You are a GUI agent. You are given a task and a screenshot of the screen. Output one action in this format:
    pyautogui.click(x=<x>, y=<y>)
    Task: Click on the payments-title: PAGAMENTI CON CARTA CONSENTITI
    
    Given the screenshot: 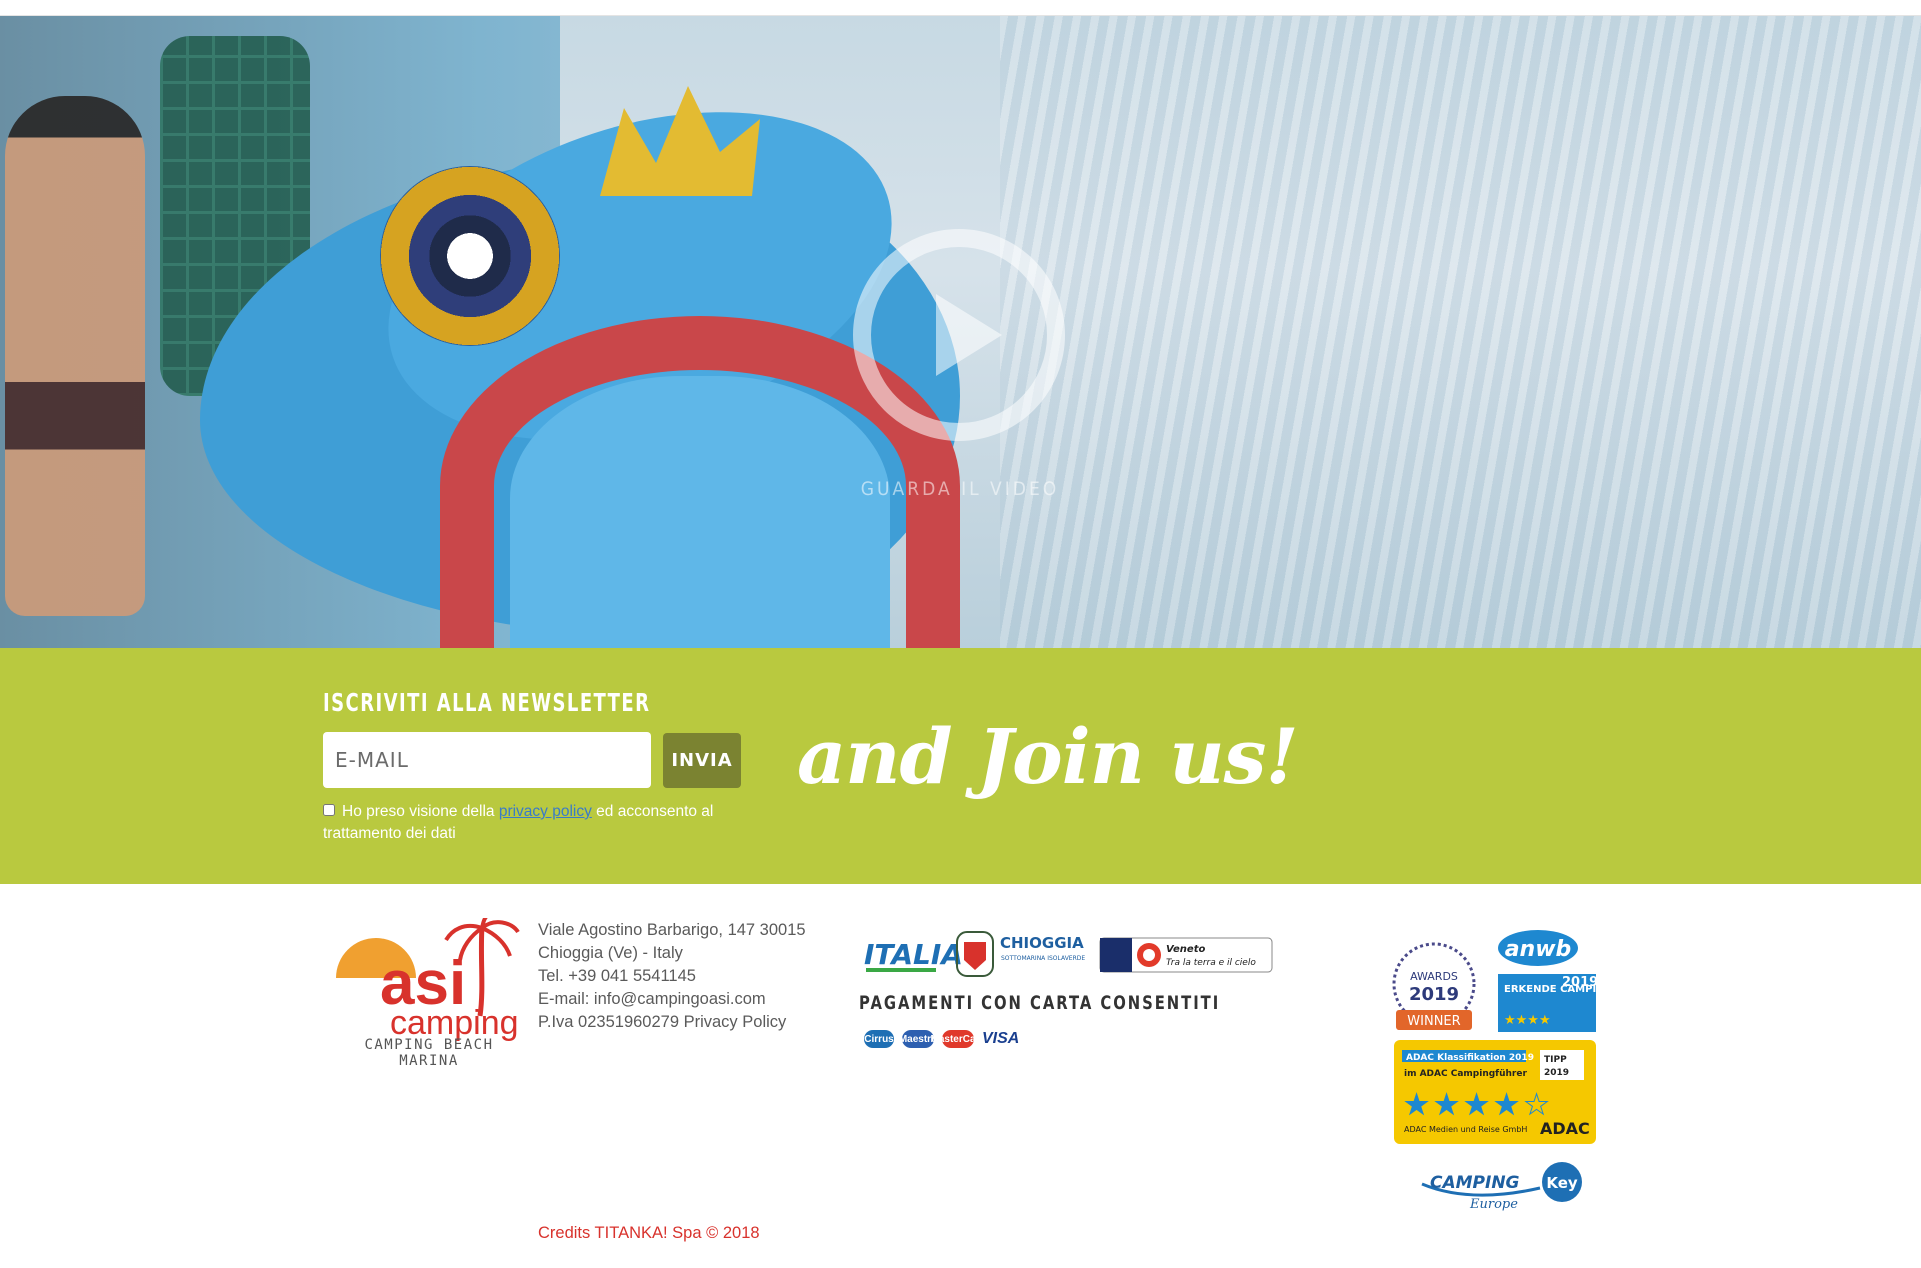 What is the action you would take?
    pyautogui.click(x=1040, y=1003)
    